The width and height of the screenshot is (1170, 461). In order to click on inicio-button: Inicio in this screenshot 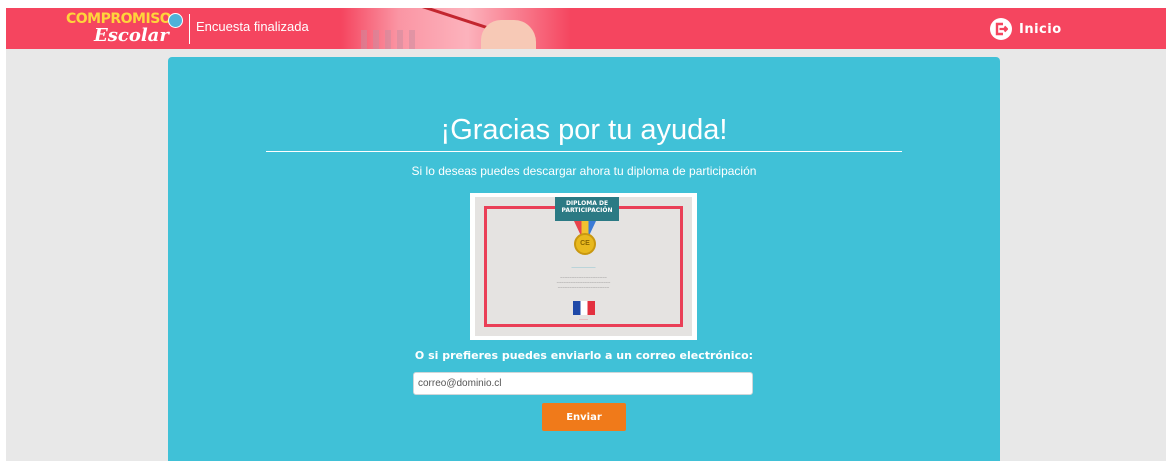, I will do `click(1026, 29)`.